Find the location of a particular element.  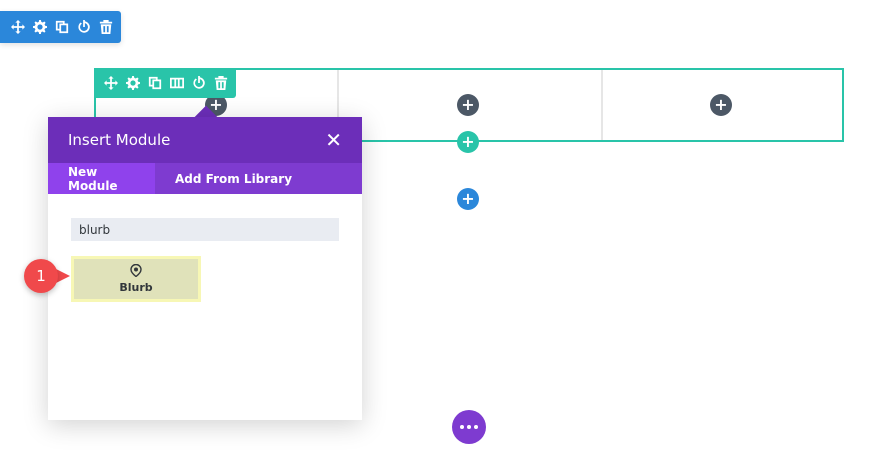

row-toolbar is located at coordinates (165, 83).